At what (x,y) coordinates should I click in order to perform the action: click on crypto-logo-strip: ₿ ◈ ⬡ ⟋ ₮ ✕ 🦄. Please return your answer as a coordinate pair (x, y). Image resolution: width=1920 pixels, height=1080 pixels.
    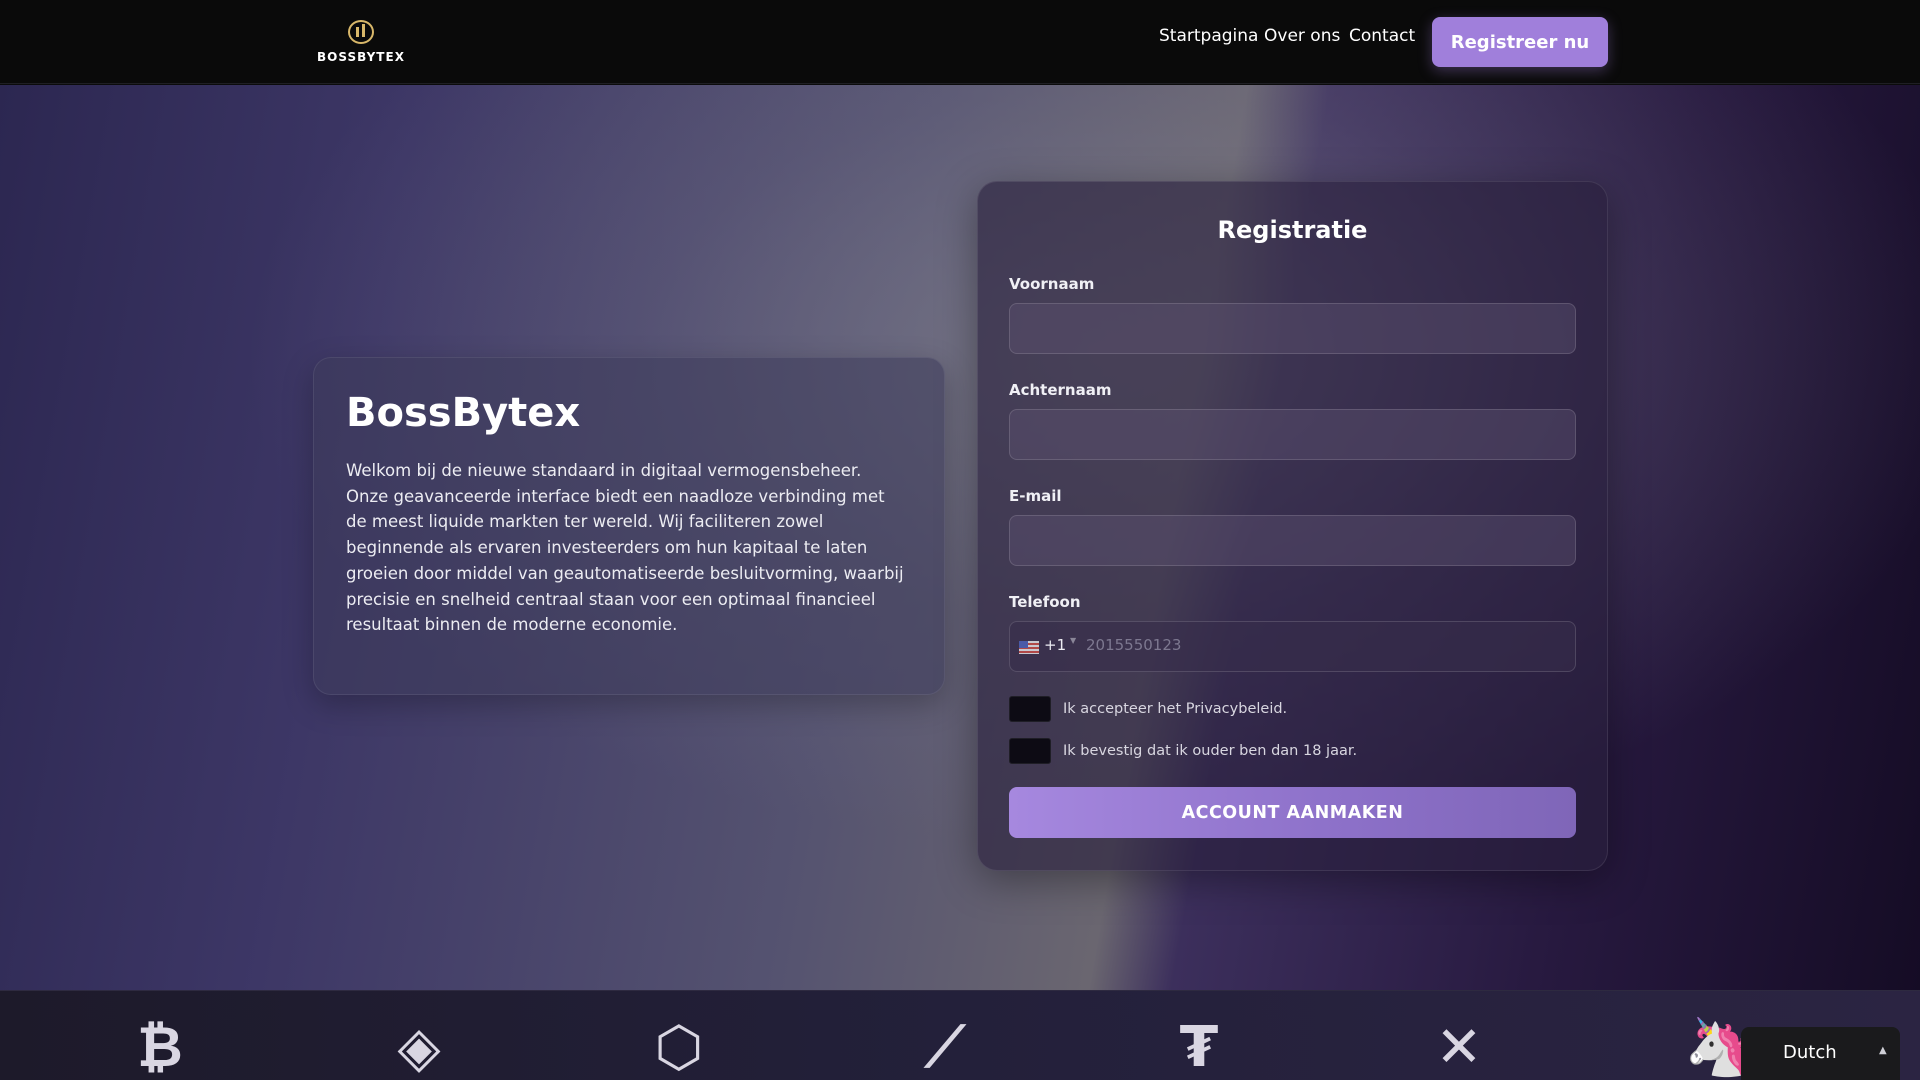
    Looking at the image, I should click on (960, 1035).